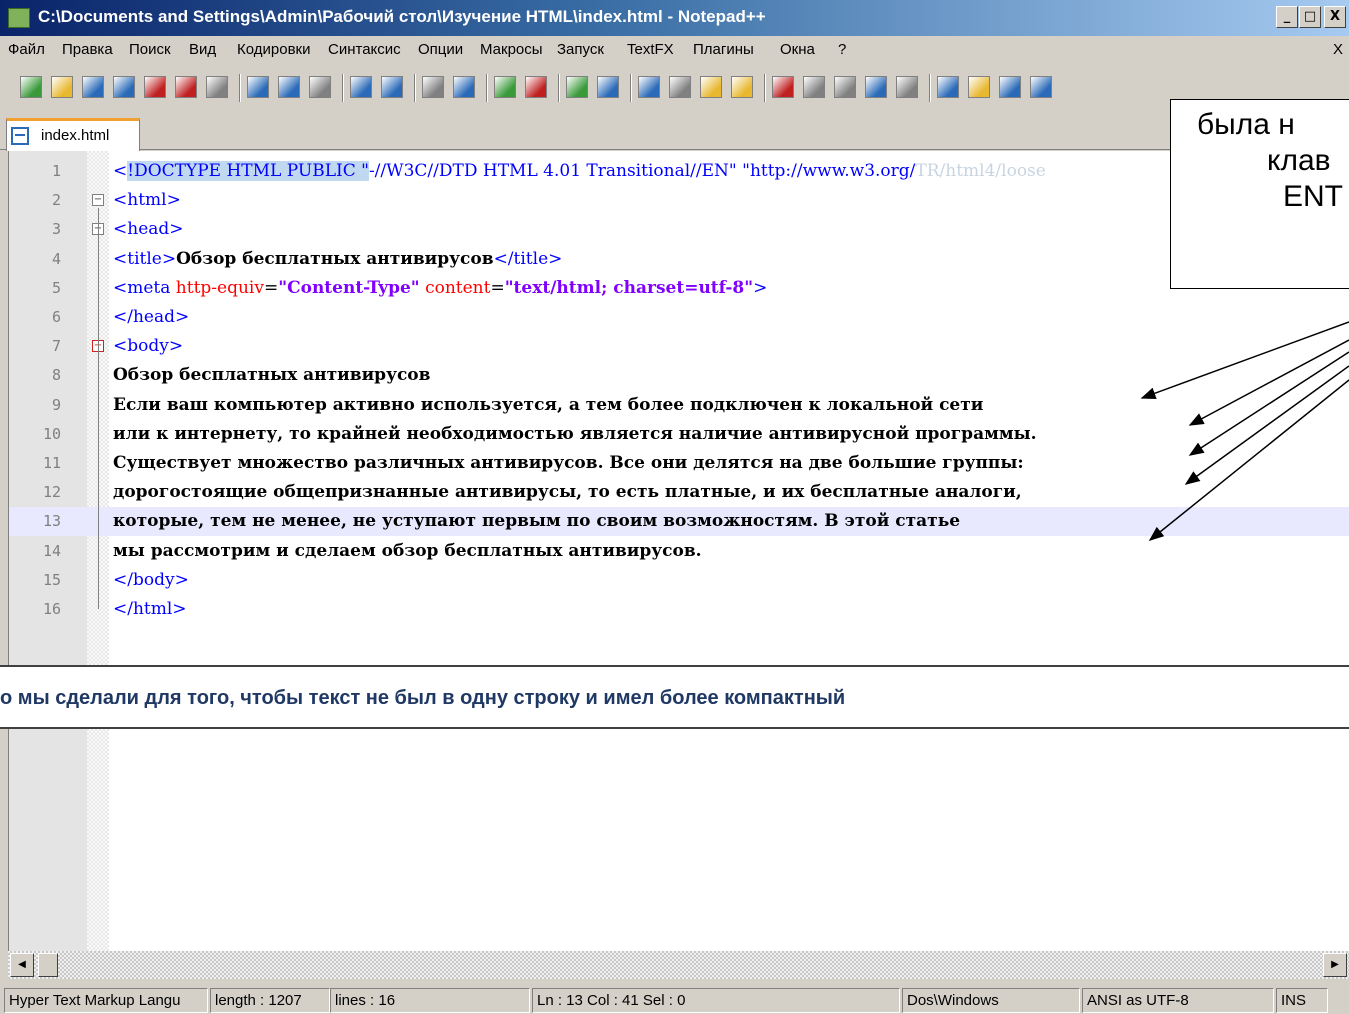 This screenshot has width=1349, height=1014. Describe the element at coordinates (814, 87) in the screenshot. I see `stop-record-icon` at that location.